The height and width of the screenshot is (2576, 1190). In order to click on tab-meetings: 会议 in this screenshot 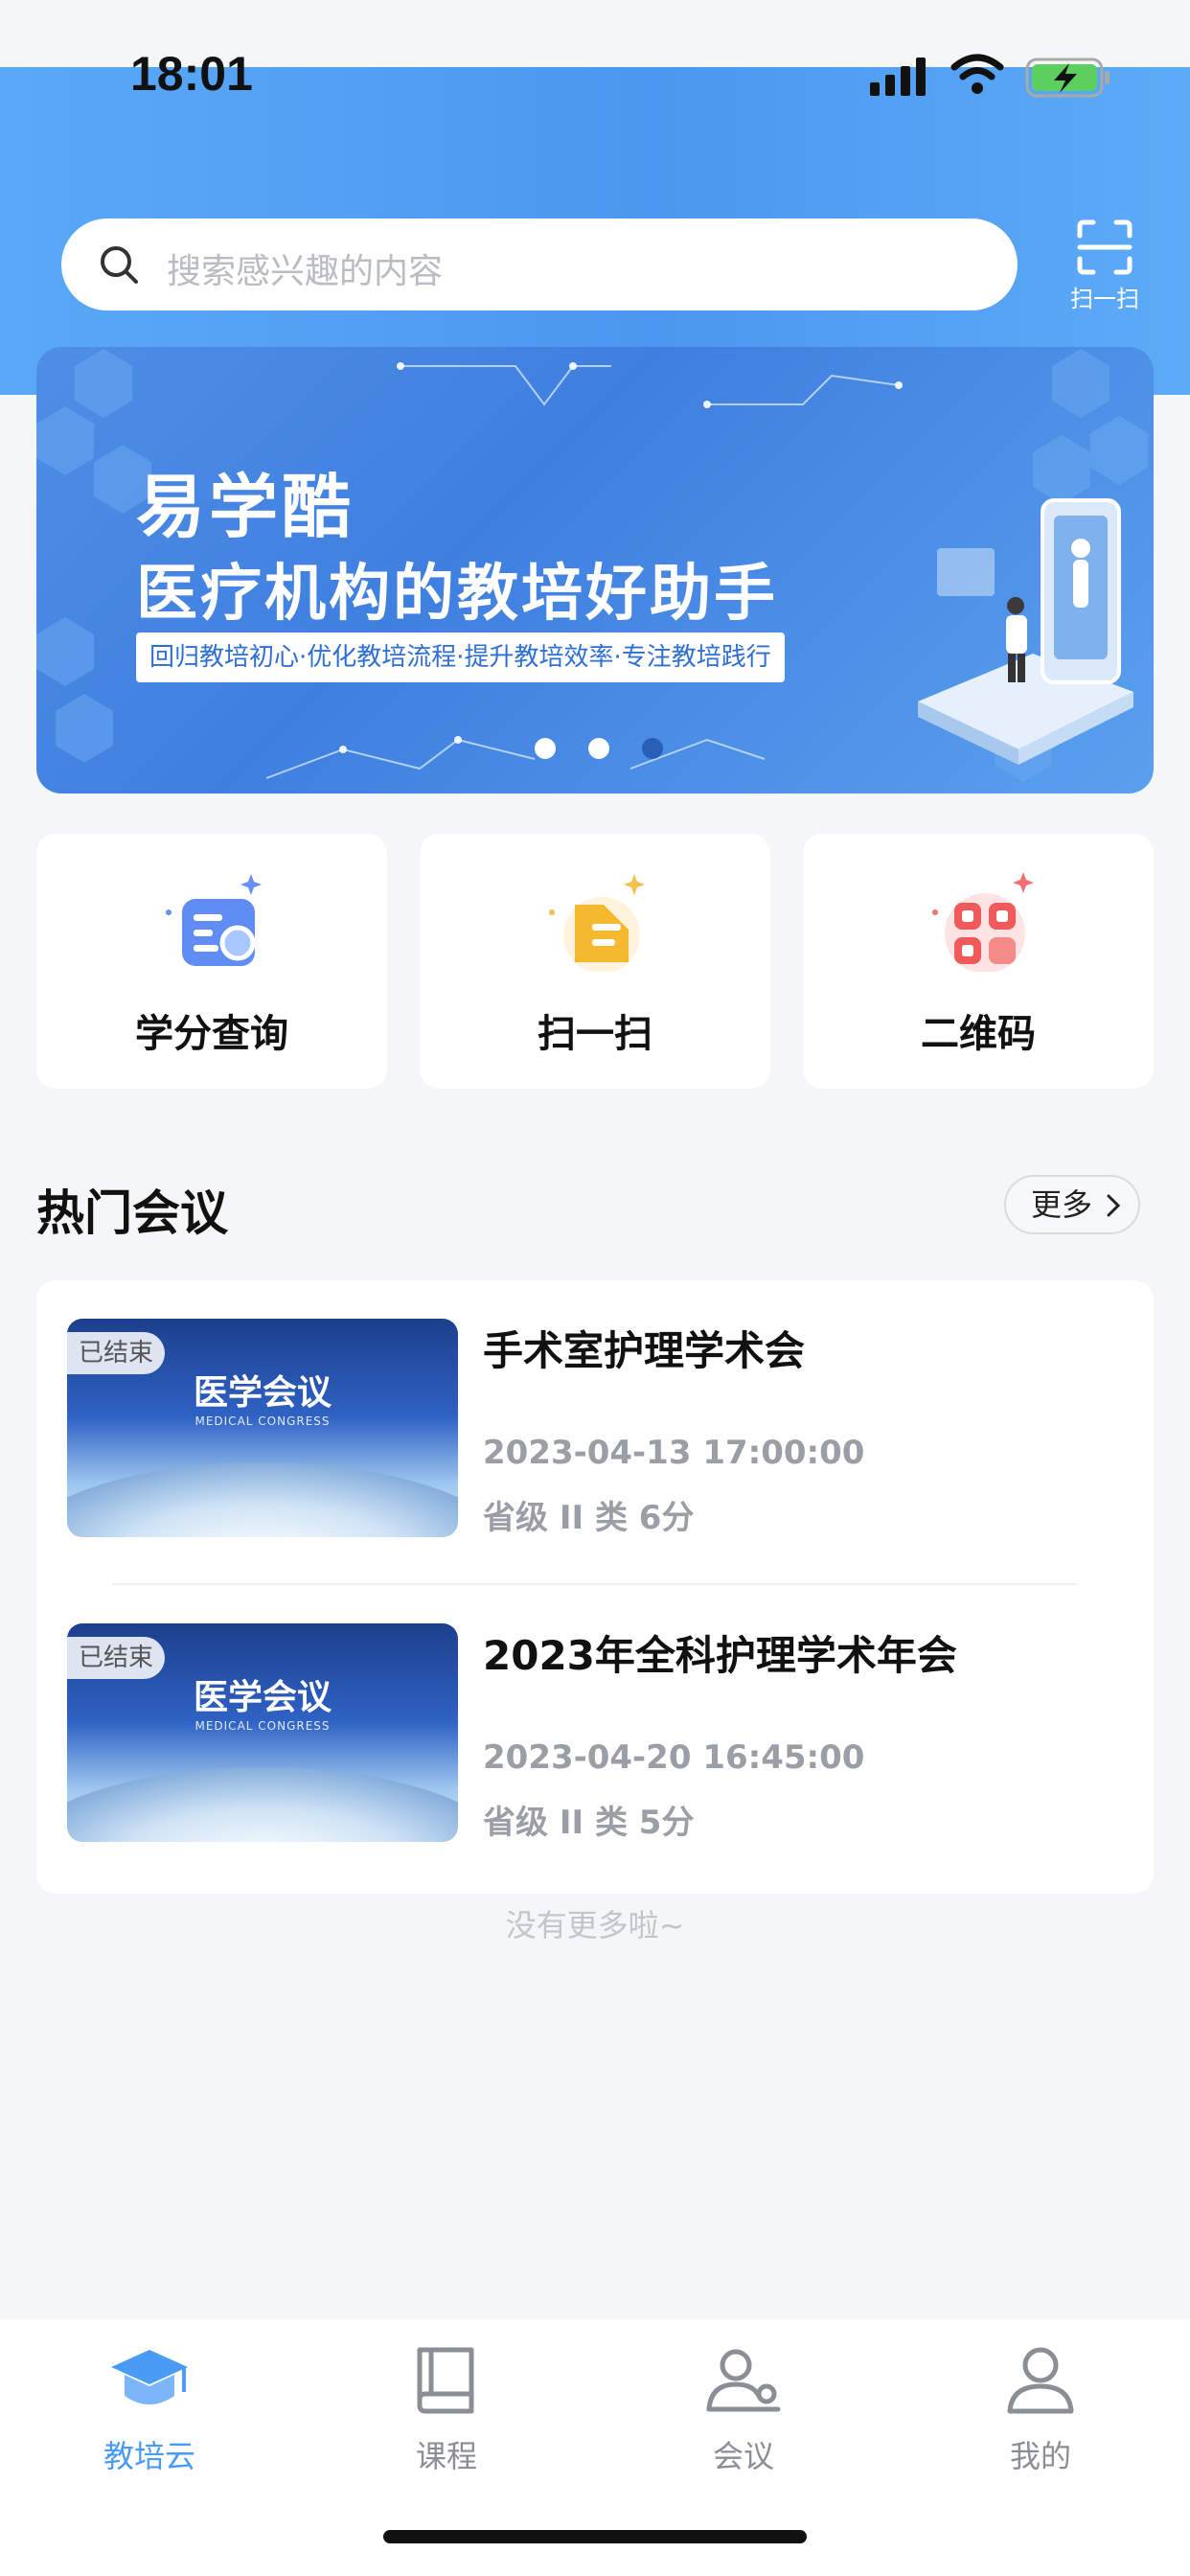, I will do `click(744, 2420)`.